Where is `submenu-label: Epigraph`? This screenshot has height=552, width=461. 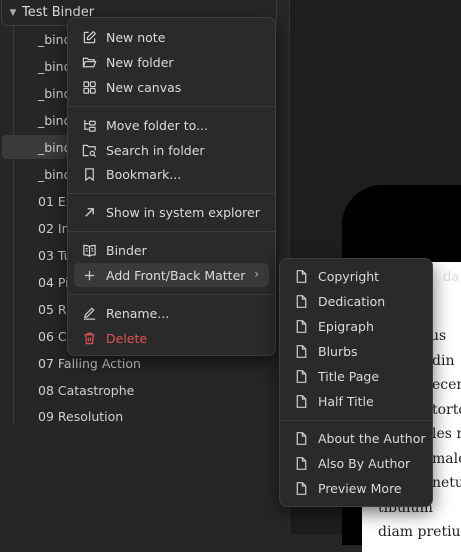
submenu-label: Epigraph is located at coordinates (346, 326).